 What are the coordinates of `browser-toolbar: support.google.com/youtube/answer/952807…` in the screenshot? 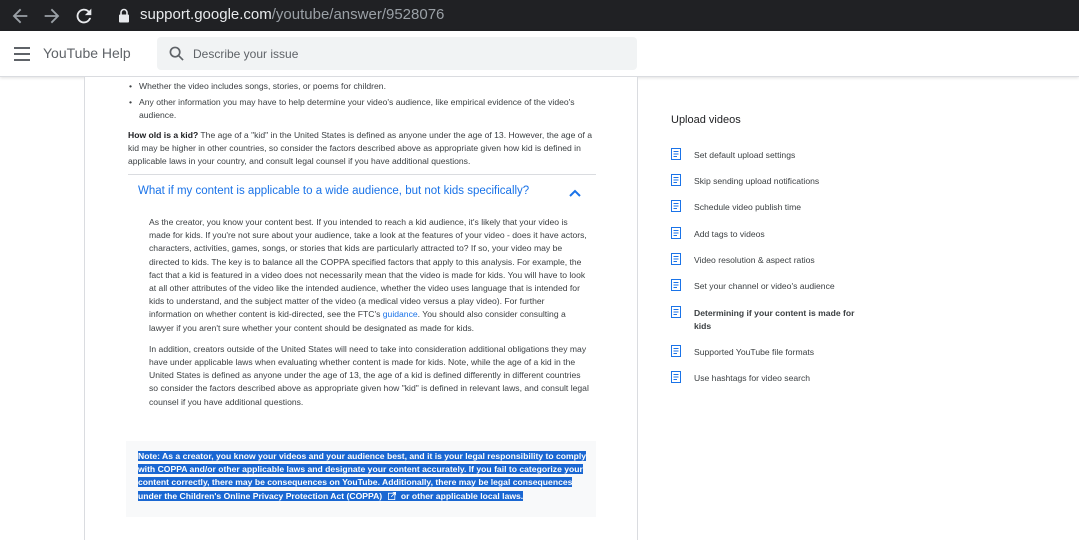 It's located at (539, 15).